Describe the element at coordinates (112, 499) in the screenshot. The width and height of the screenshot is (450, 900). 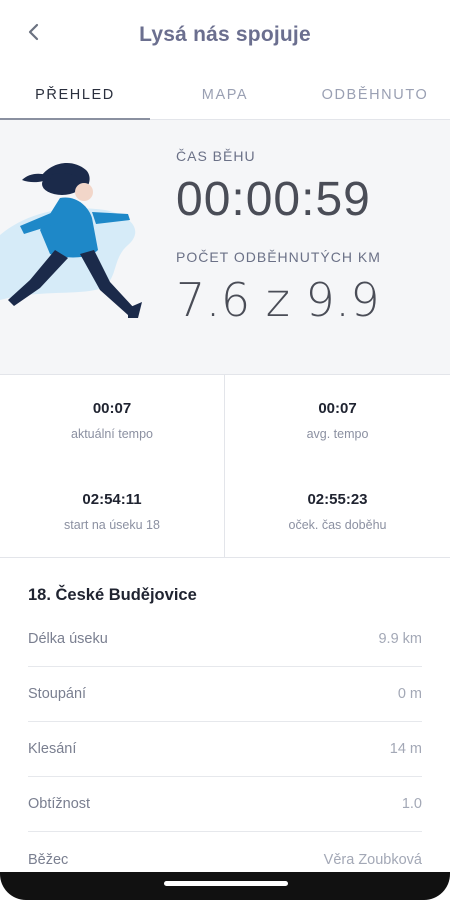
I see `stat-value: 02:54:11` at that location.